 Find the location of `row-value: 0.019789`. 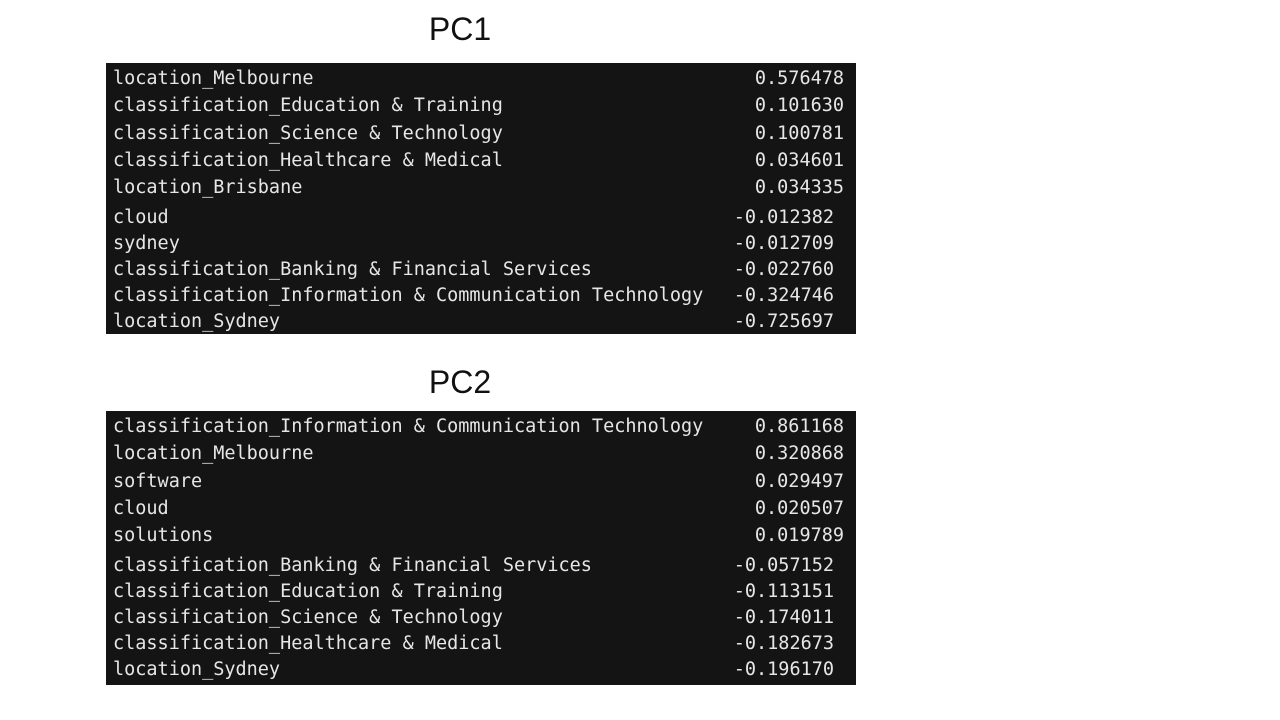

row-value: 0.019789 is located at coordinates (799, 536).